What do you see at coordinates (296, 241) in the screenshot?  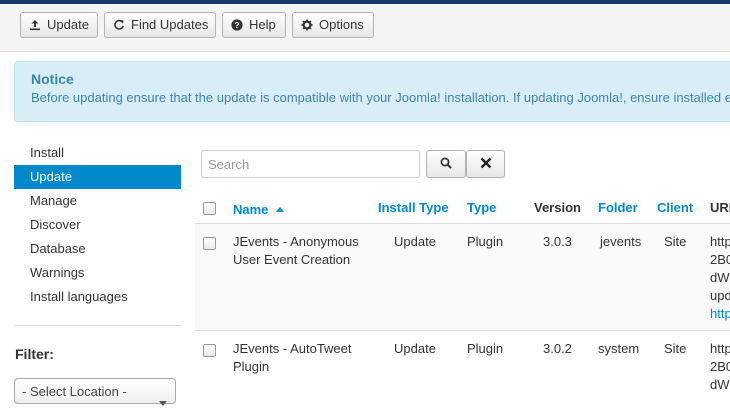 I see `row-name-line: JEvents - Anonymous` at bounding box center [296, 241].